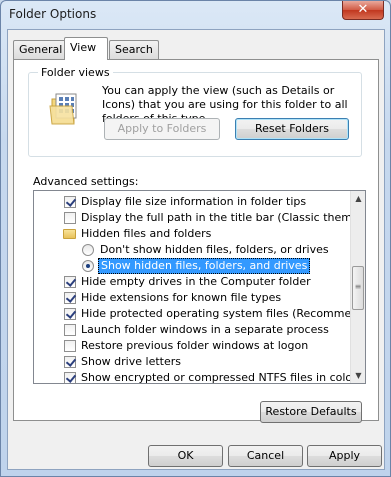 The image size is (391, 477). Describe the element at coordinates (358, 198) in the screenshot. I see `scroll-up-arrow-icon: ▲` at that location.